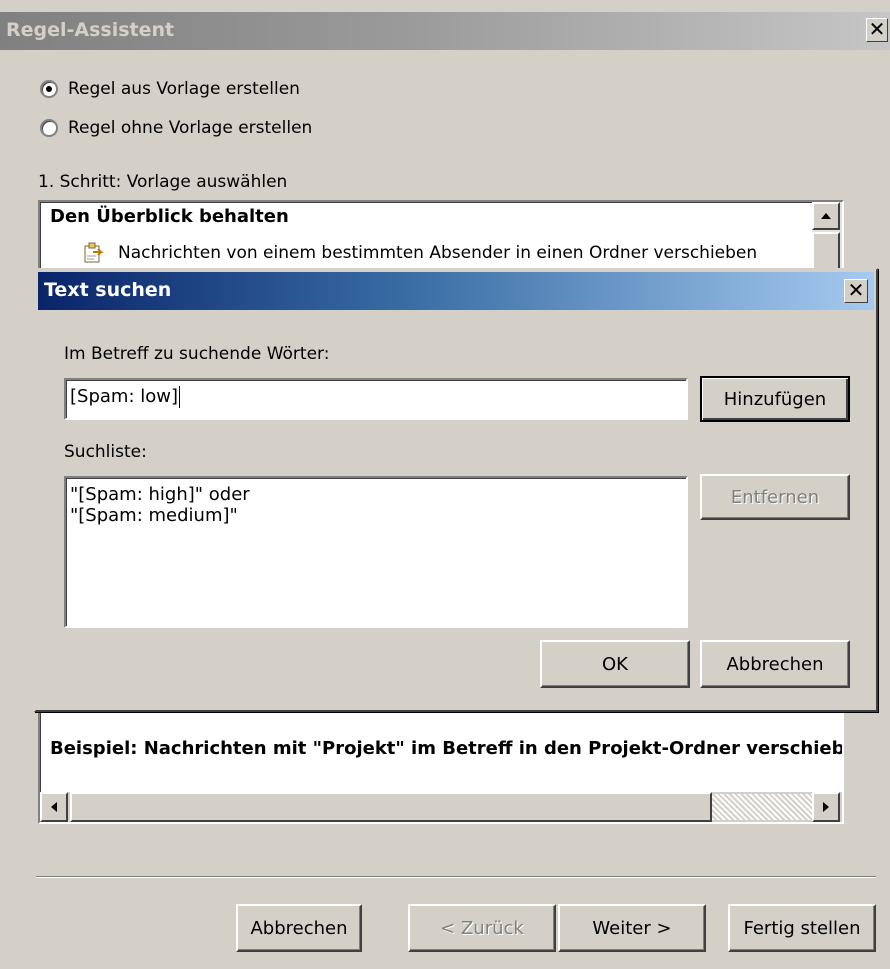 Image resolution: width=890 pixels, height=969 pixels. I want to click on radio-blank-rule: Regel ohne Vorlage erstellen, so click(176, 128).